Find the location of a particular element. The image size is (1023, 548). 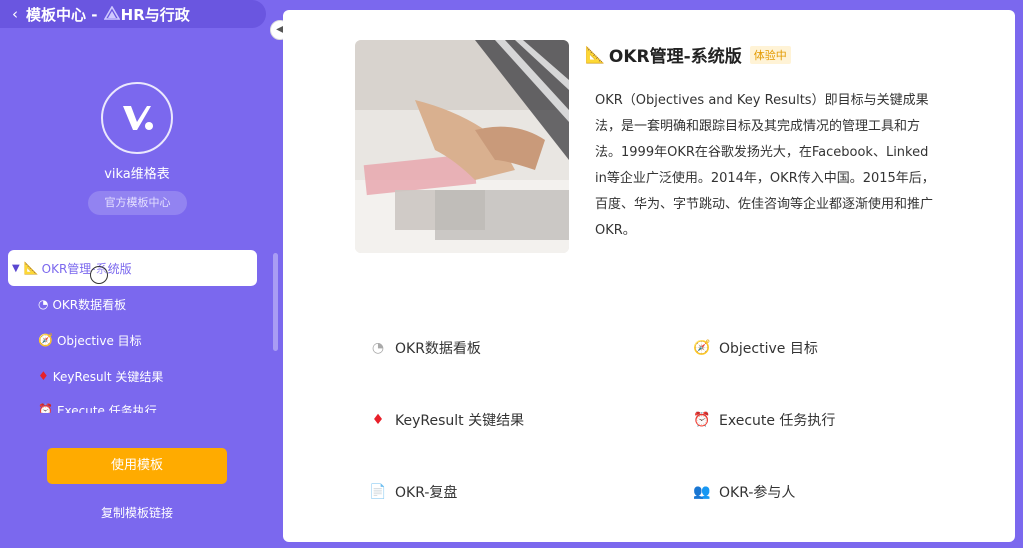

tree-item-label: Objective 目标 is located at coordinates (99, 340).